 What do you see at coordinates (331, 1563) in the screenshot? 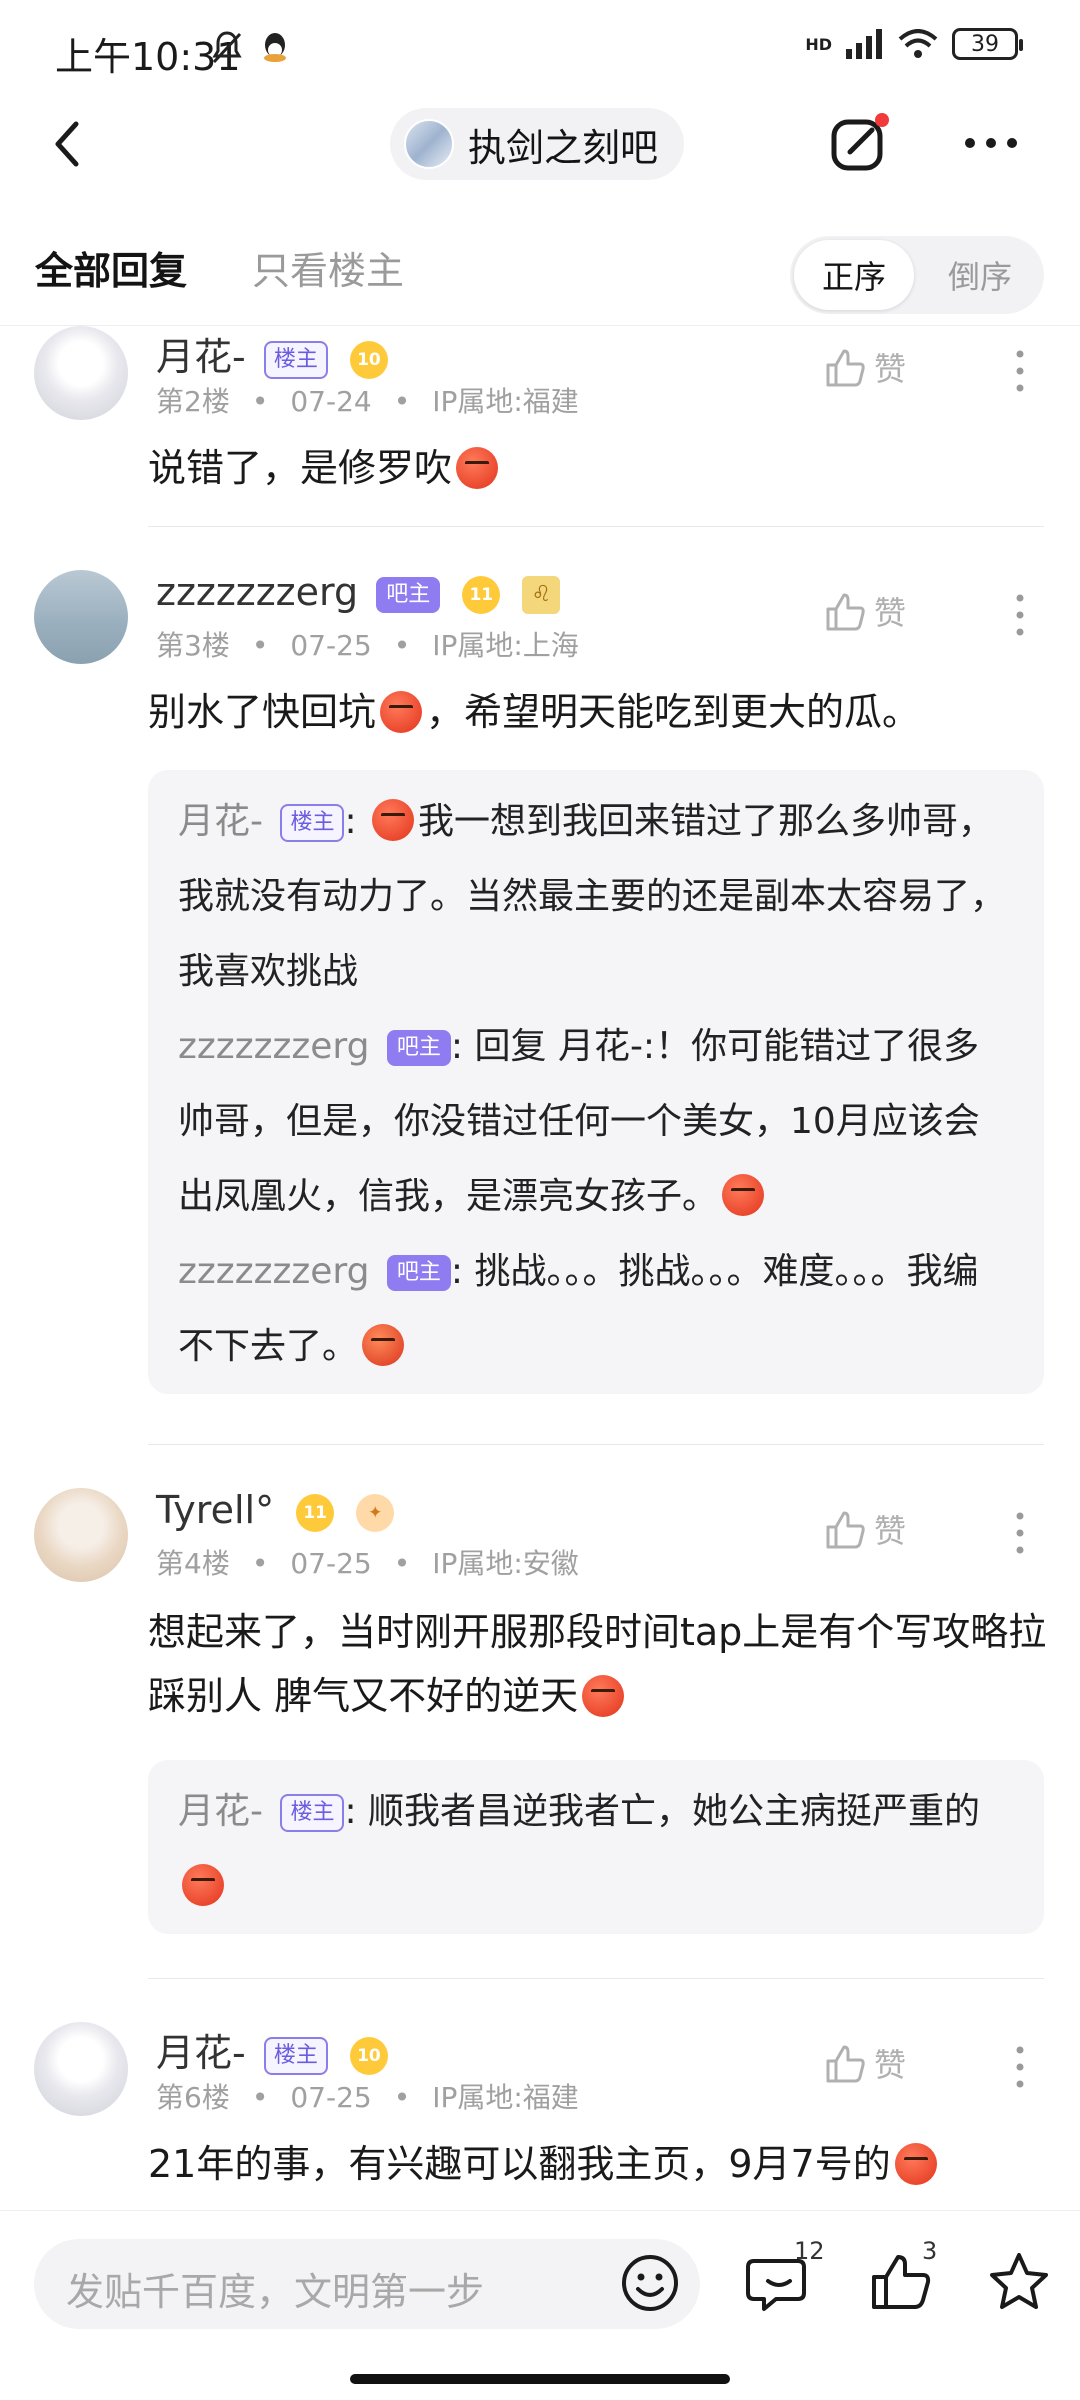
I see `post-date: 07-25` at bounding box center [331, 1563].